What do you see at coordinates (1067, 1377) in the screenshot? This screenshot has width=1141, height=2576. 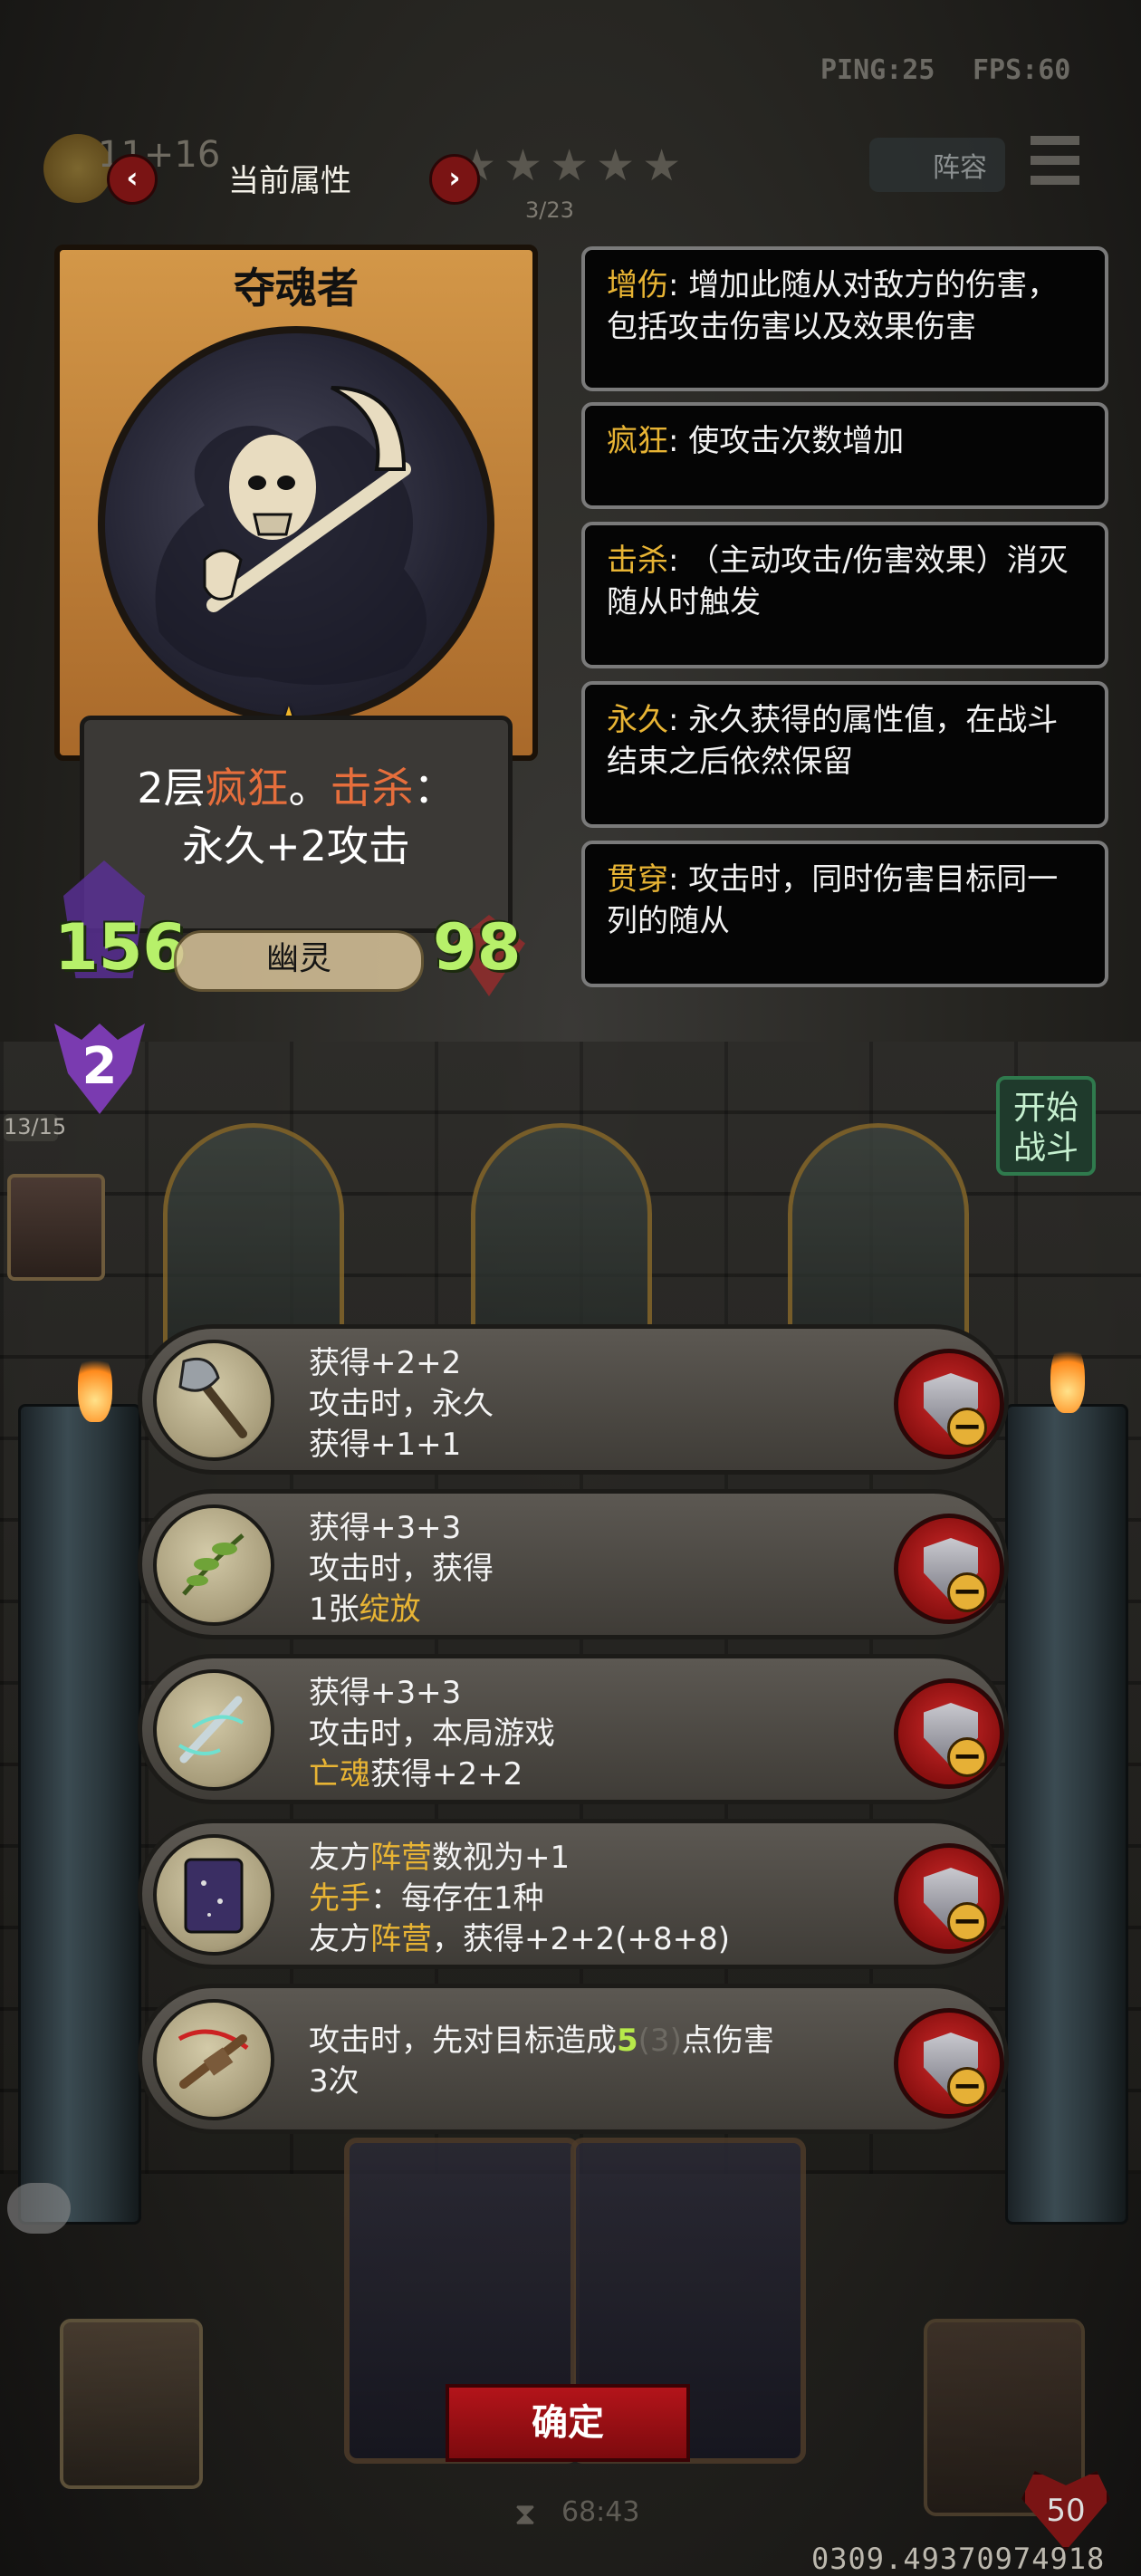 I see `torch-right-icon` at bounding box center [1067, 1377].